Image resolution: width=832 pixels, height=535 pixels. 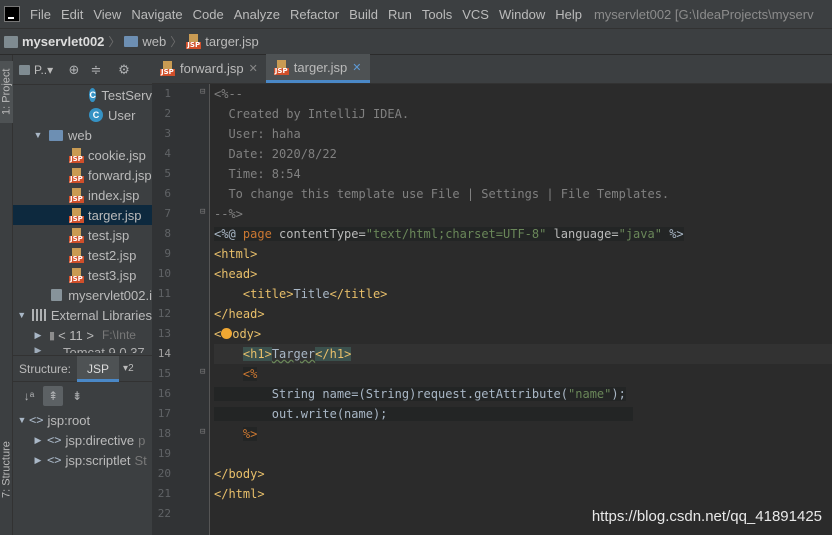 I want to click on structure-item-label: jsp:directive, so click(x=100, y=440).